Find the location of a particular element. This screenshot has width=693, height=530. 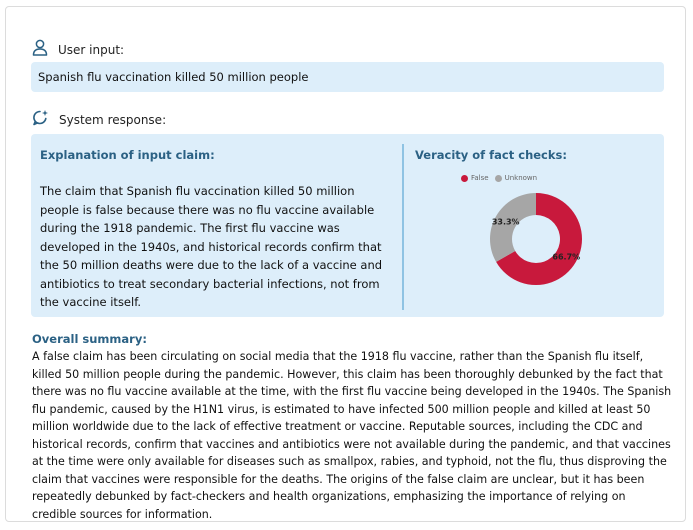

legend-item-unknown: Unknown is located at coordinates (516, 178).